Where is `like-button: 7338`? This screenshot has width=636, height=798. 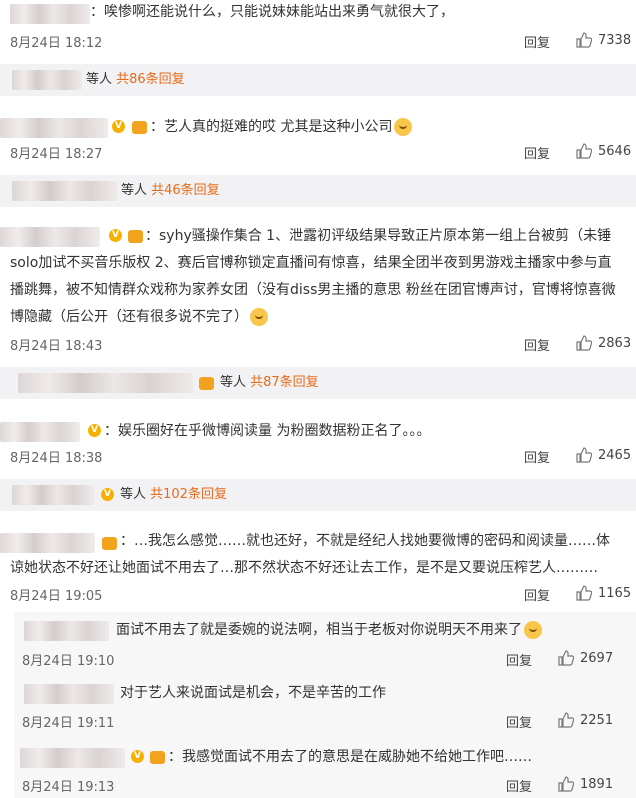 like-button: 7338 is located at coordinates (603, 40).